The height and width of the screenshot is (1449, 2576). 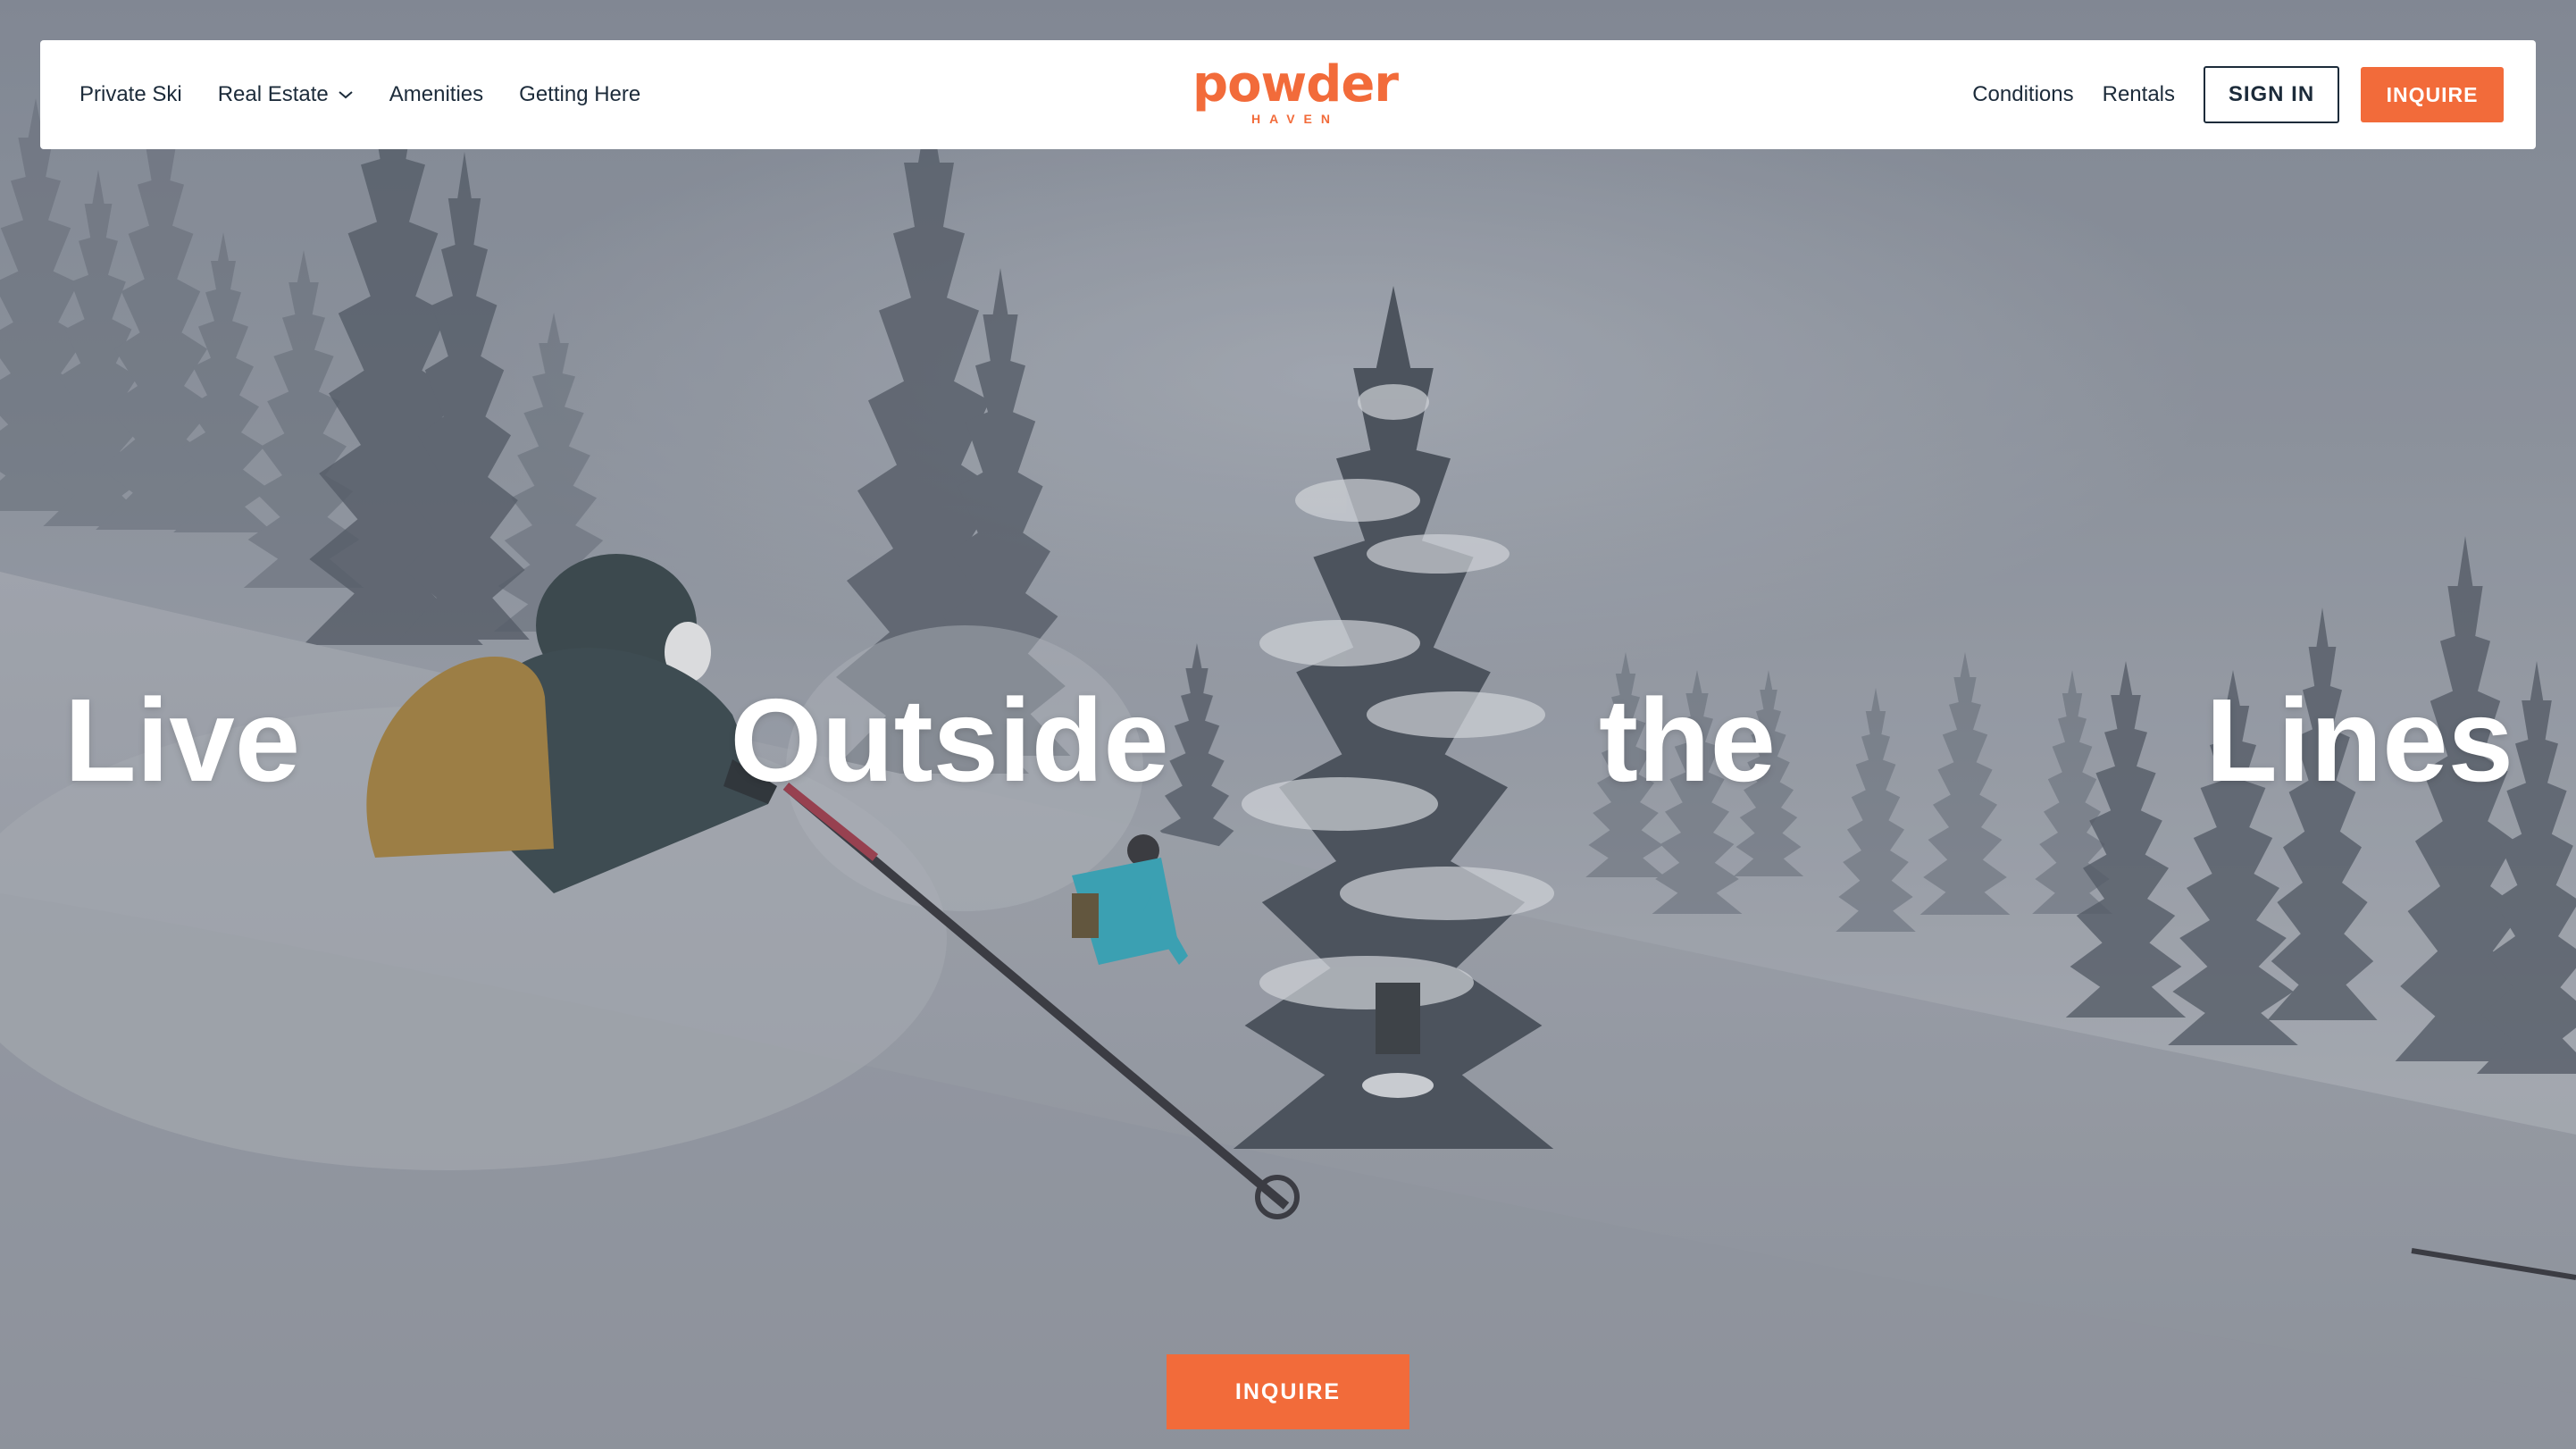 I want to click on nav-link-label: Conditions, so click(x=2023, y=94).